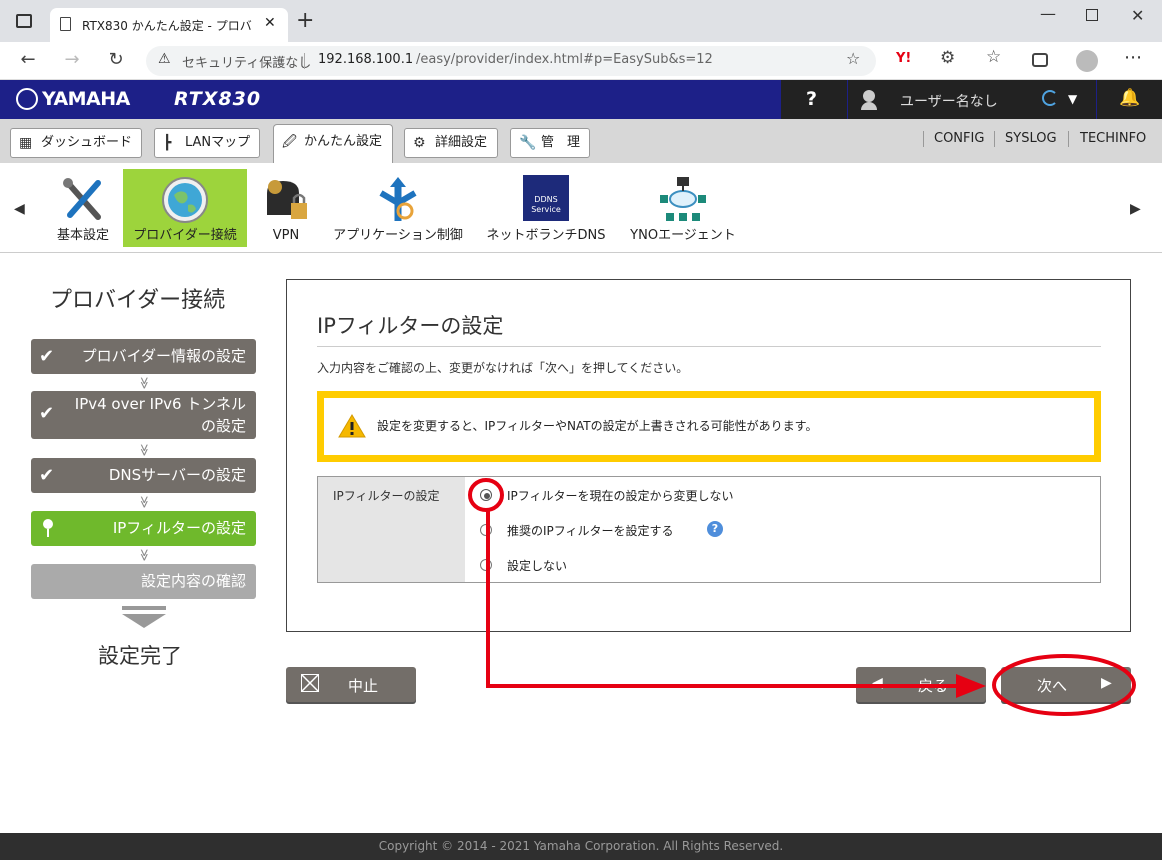 The width and height of the screenshot is (1162, 860). I want to click on option-keep-current: IPフィルターを現在の設定から変更しない, so click(680, 495).